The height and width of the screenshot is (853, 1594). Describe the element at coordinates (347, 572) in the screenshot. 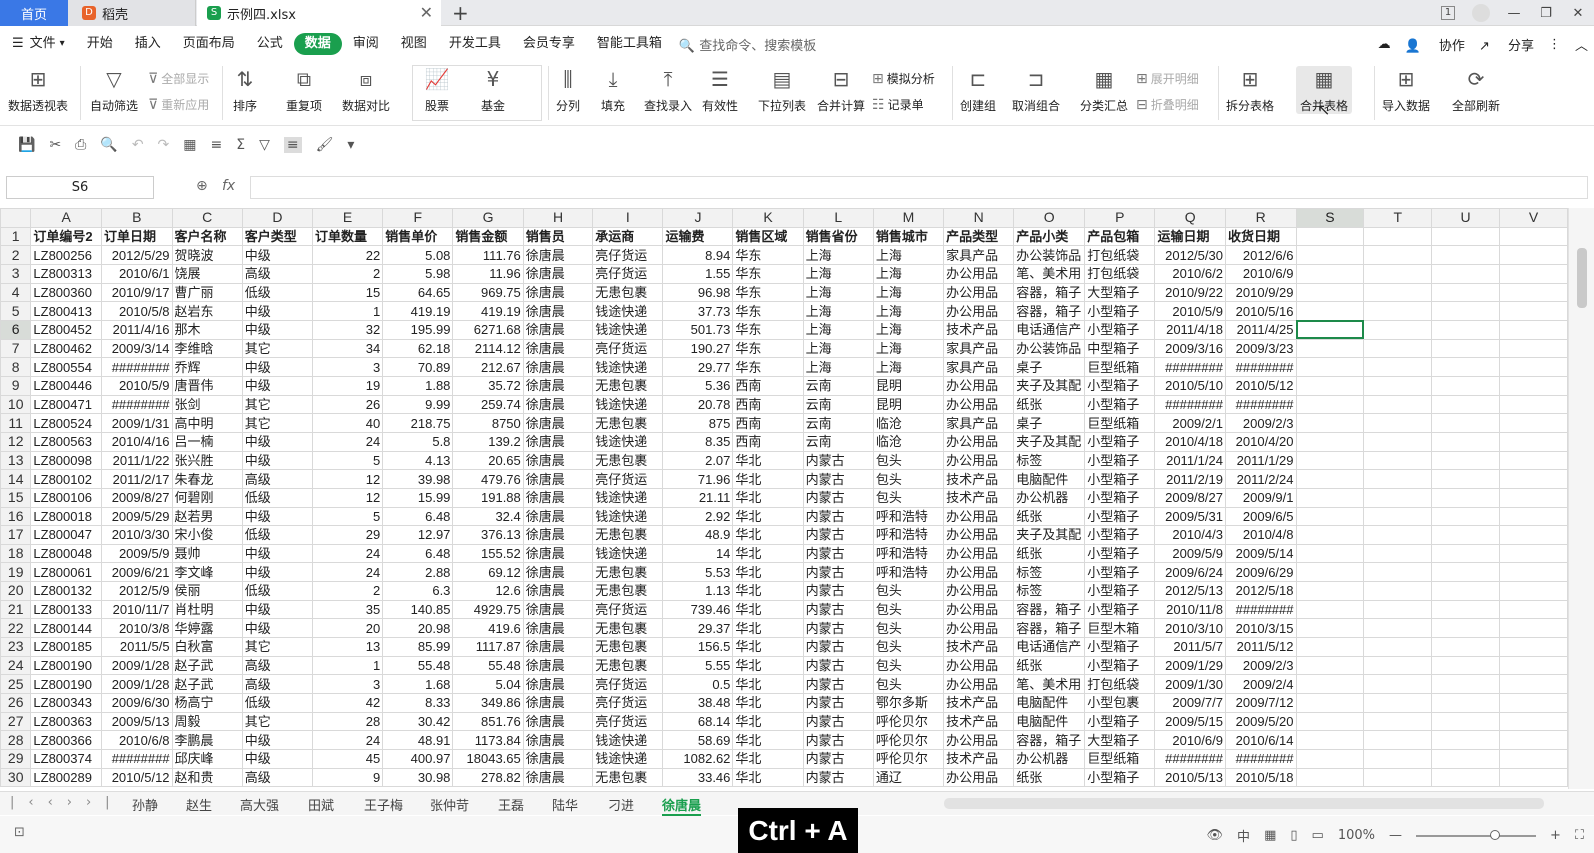

I see `cell: 24` at that location.